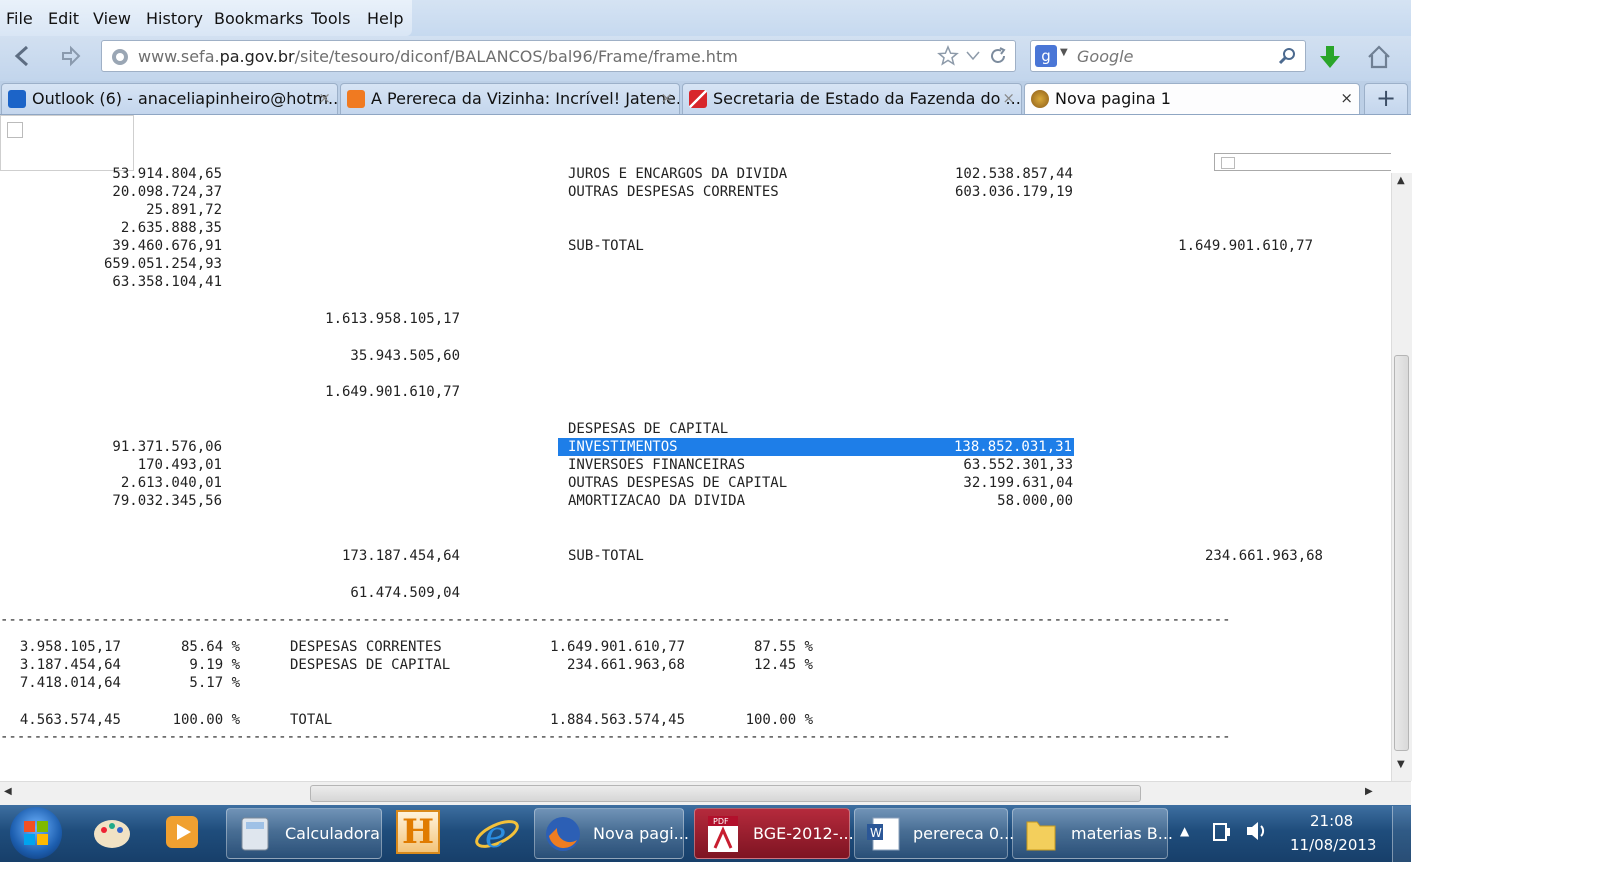  What do you see at coordinates (70, 647) in the screenshot?
I see `summary-left-value: 3.958.105,17` at bounding box center [70, 647].